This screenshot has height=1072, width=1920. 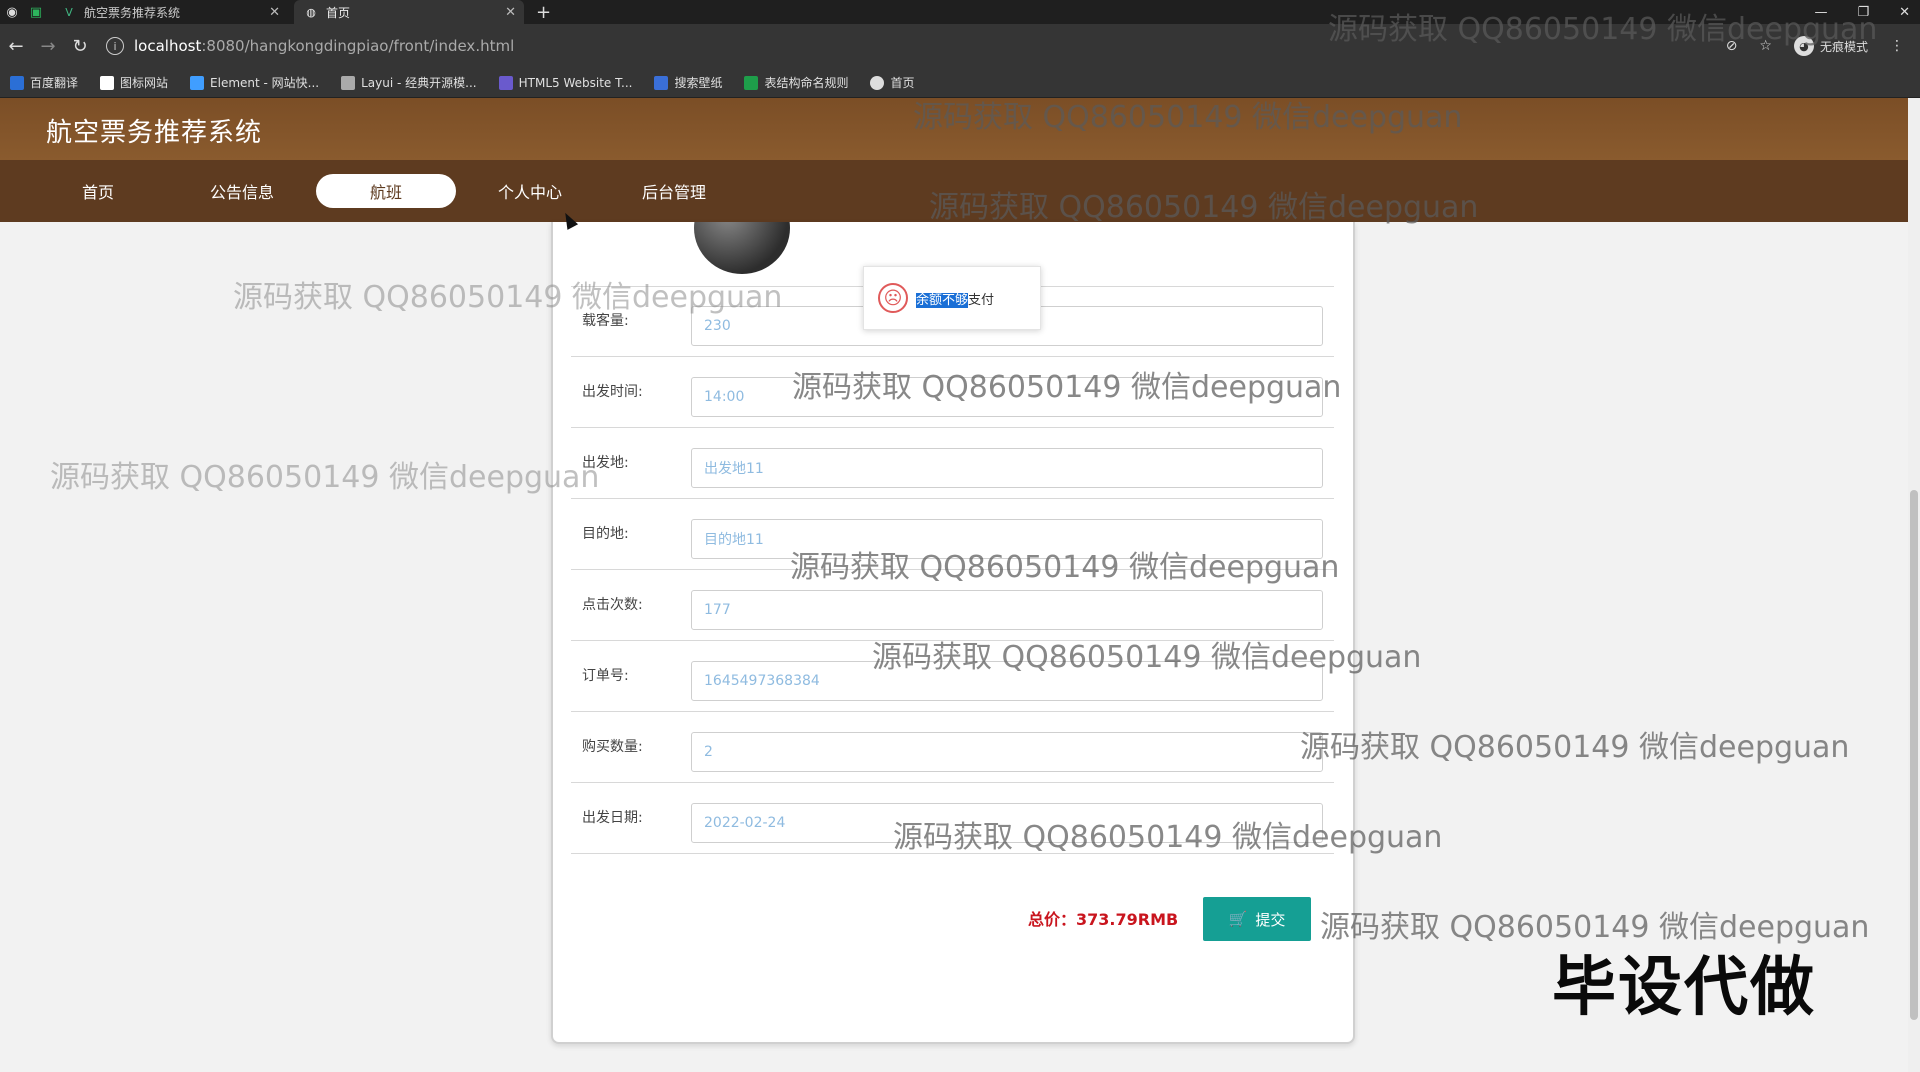 I want to click on browser-tab: V 航空票务推荐系统 ✕, so click(x=170, y=12).